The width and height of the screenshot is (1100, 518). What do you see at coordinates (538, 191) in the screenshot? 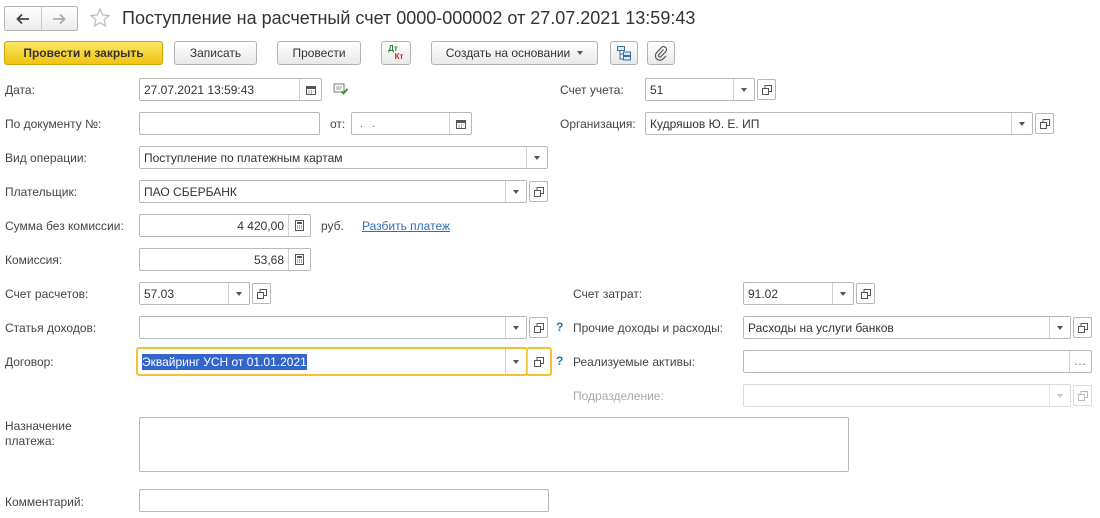
I see `payer-open-button` at bounding box center [538, 191].